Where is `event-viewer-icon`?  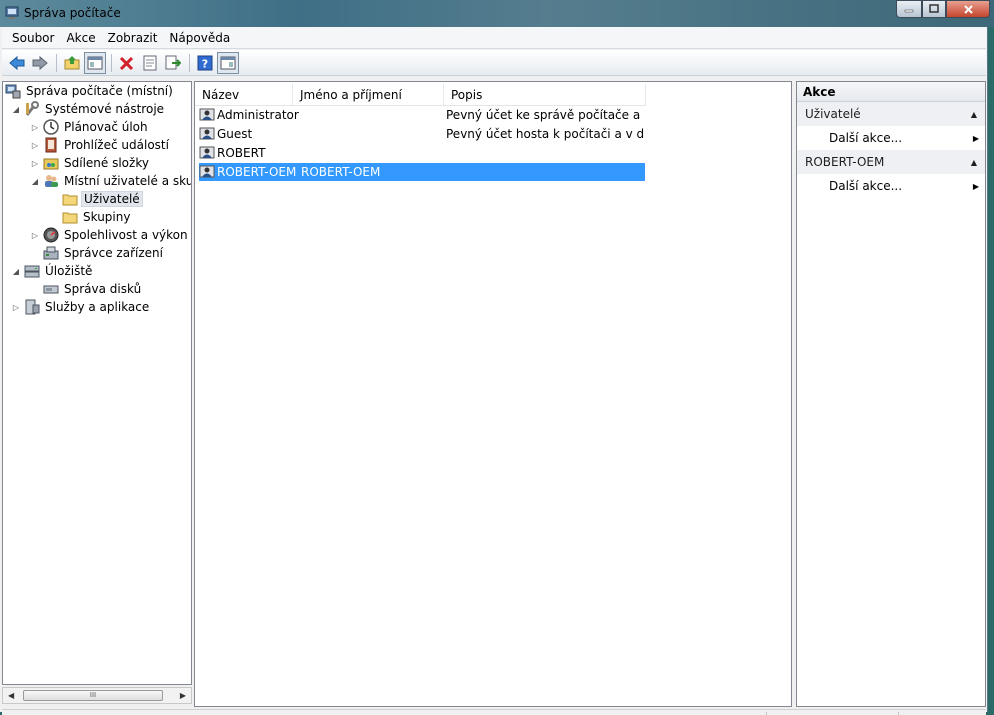 event-viewer-icon is located at coordinates (51, 145).